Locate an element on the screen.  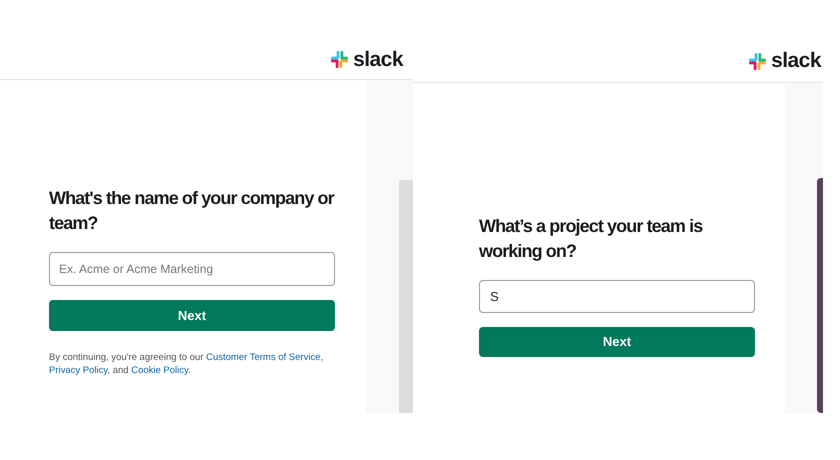
policy-link: Privacy Policy is located at coordinates (78, 370).